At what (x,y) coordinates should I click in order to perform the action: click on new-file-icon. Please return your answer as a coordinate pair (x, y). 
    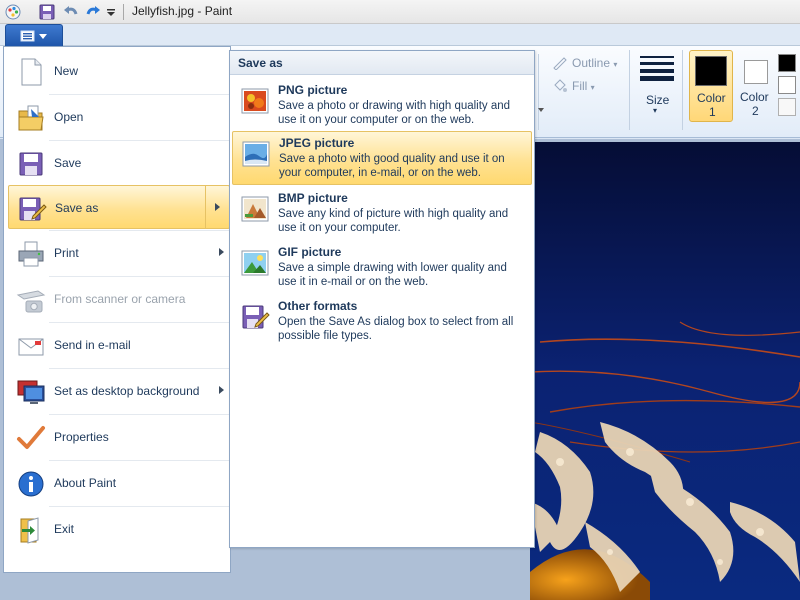
    Looking at the image, I should click on (31, 72).